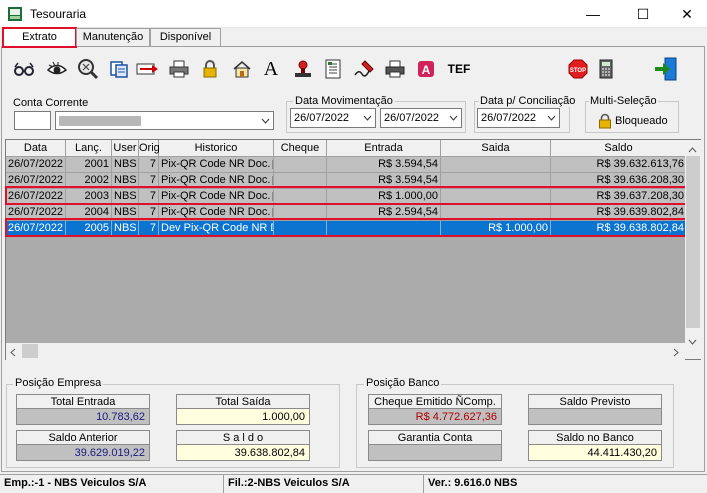 The height and width of the screenshot is (493, 707). Describe the element at coordinates (57, 69) in the screenshot. I see `eye-icon` at that location.